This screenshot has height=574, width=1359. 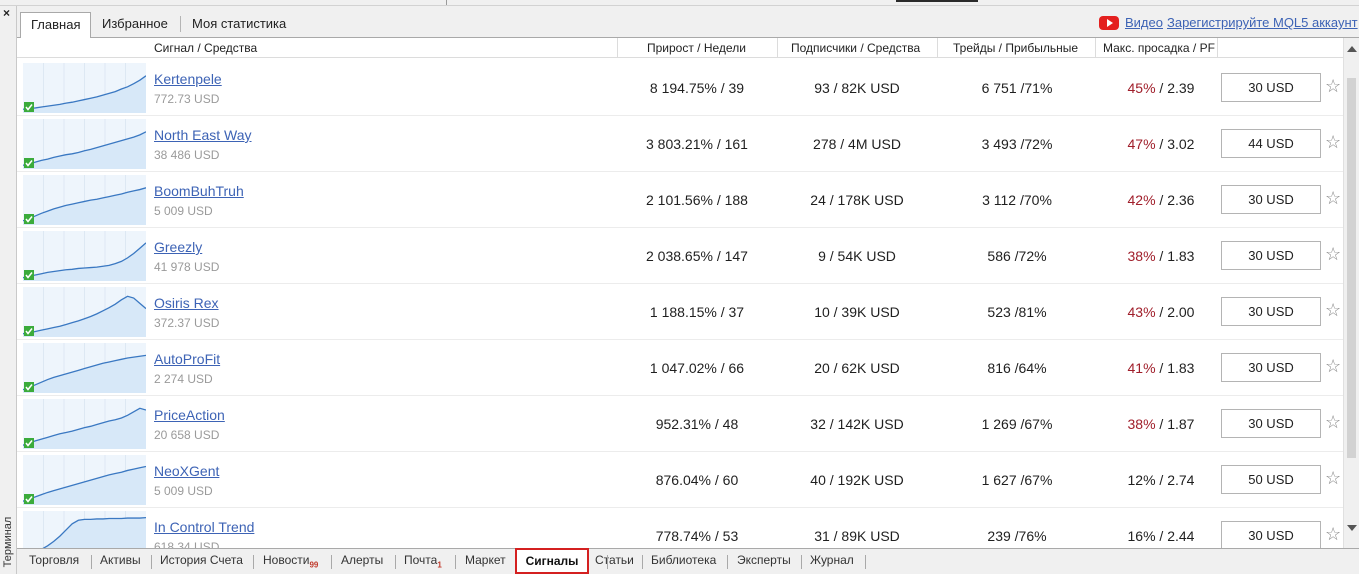 I want to click on signal-name-link: Greezly, so click(x=178, y=247).